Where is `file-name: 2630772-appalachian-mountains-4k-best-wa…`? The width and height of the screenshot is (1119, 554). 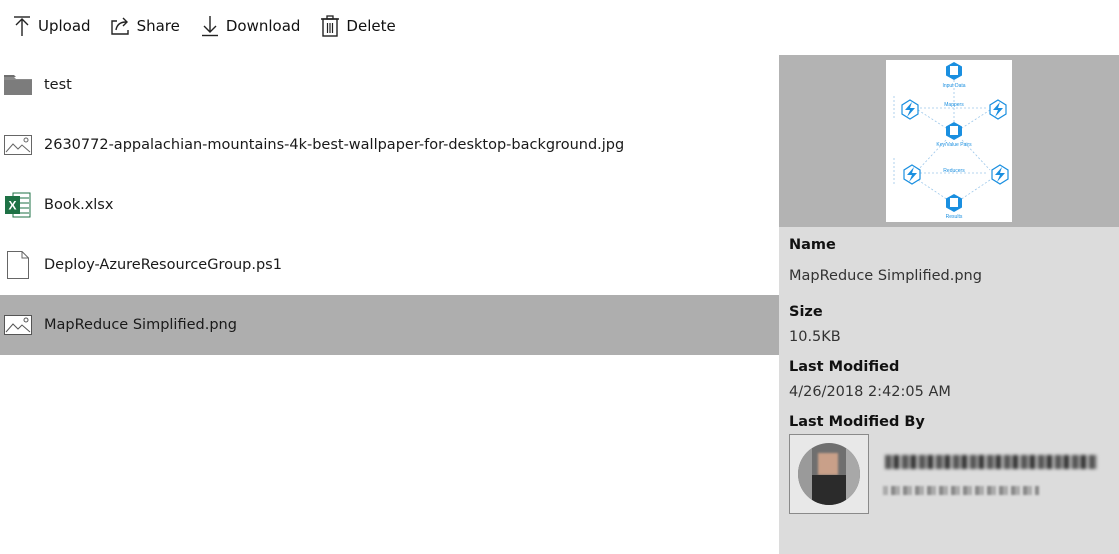
file-name: 2630772-appalachian-mountains-4k-best-wa… is located at coordinates (334, 145).